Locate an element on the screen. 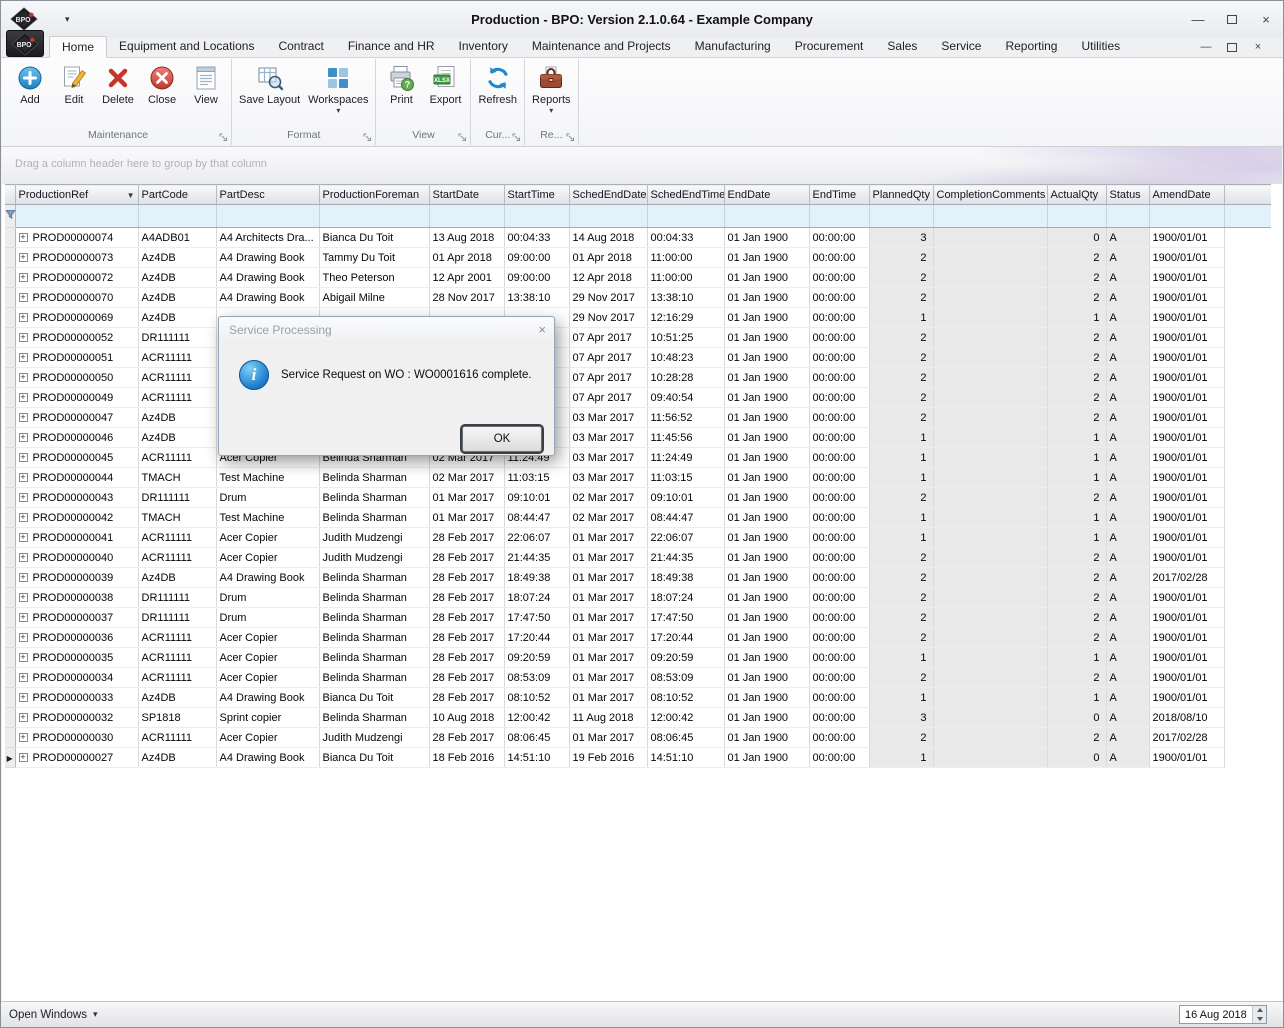 The height and width of the screenshot is (1028, 1284). close-button: × is located at coordinates (1266, 19).